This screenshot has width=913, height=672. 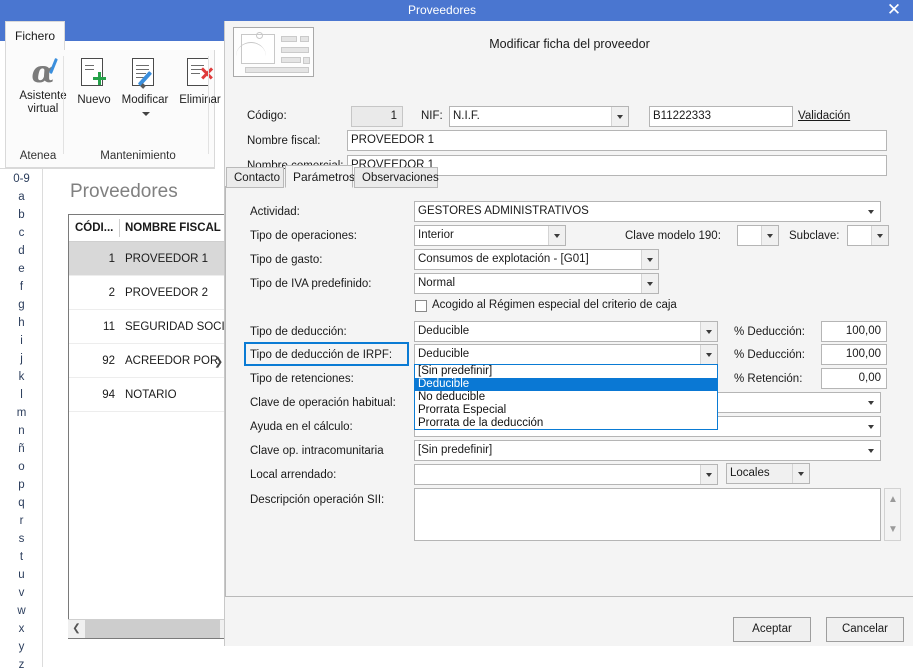 I want to click on dropdown-option-prorrata-especial: Prorrata Especial, so click(x=566, y=410).